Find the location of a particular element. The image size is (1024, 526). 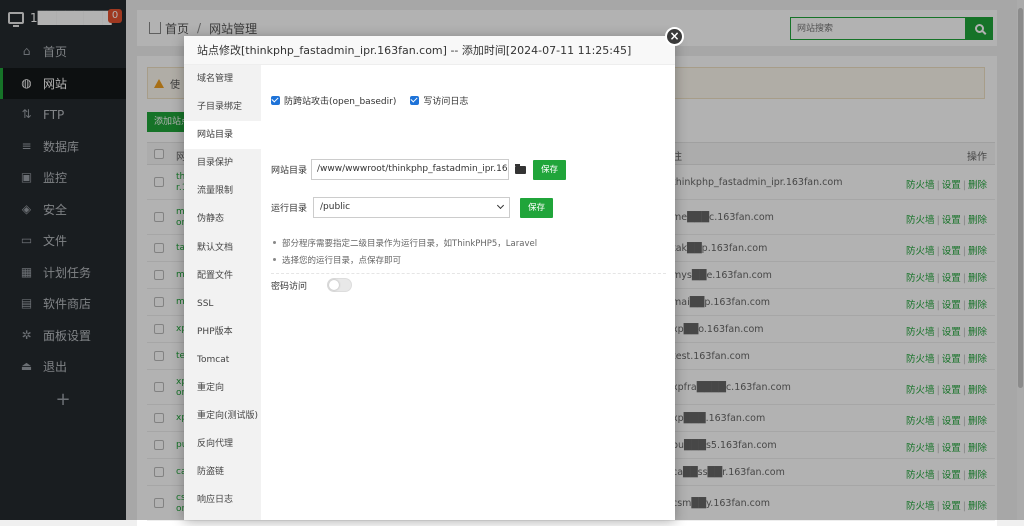

run-dir-row: 运行目录 /public 保存 is located at coordinates (412, 207).